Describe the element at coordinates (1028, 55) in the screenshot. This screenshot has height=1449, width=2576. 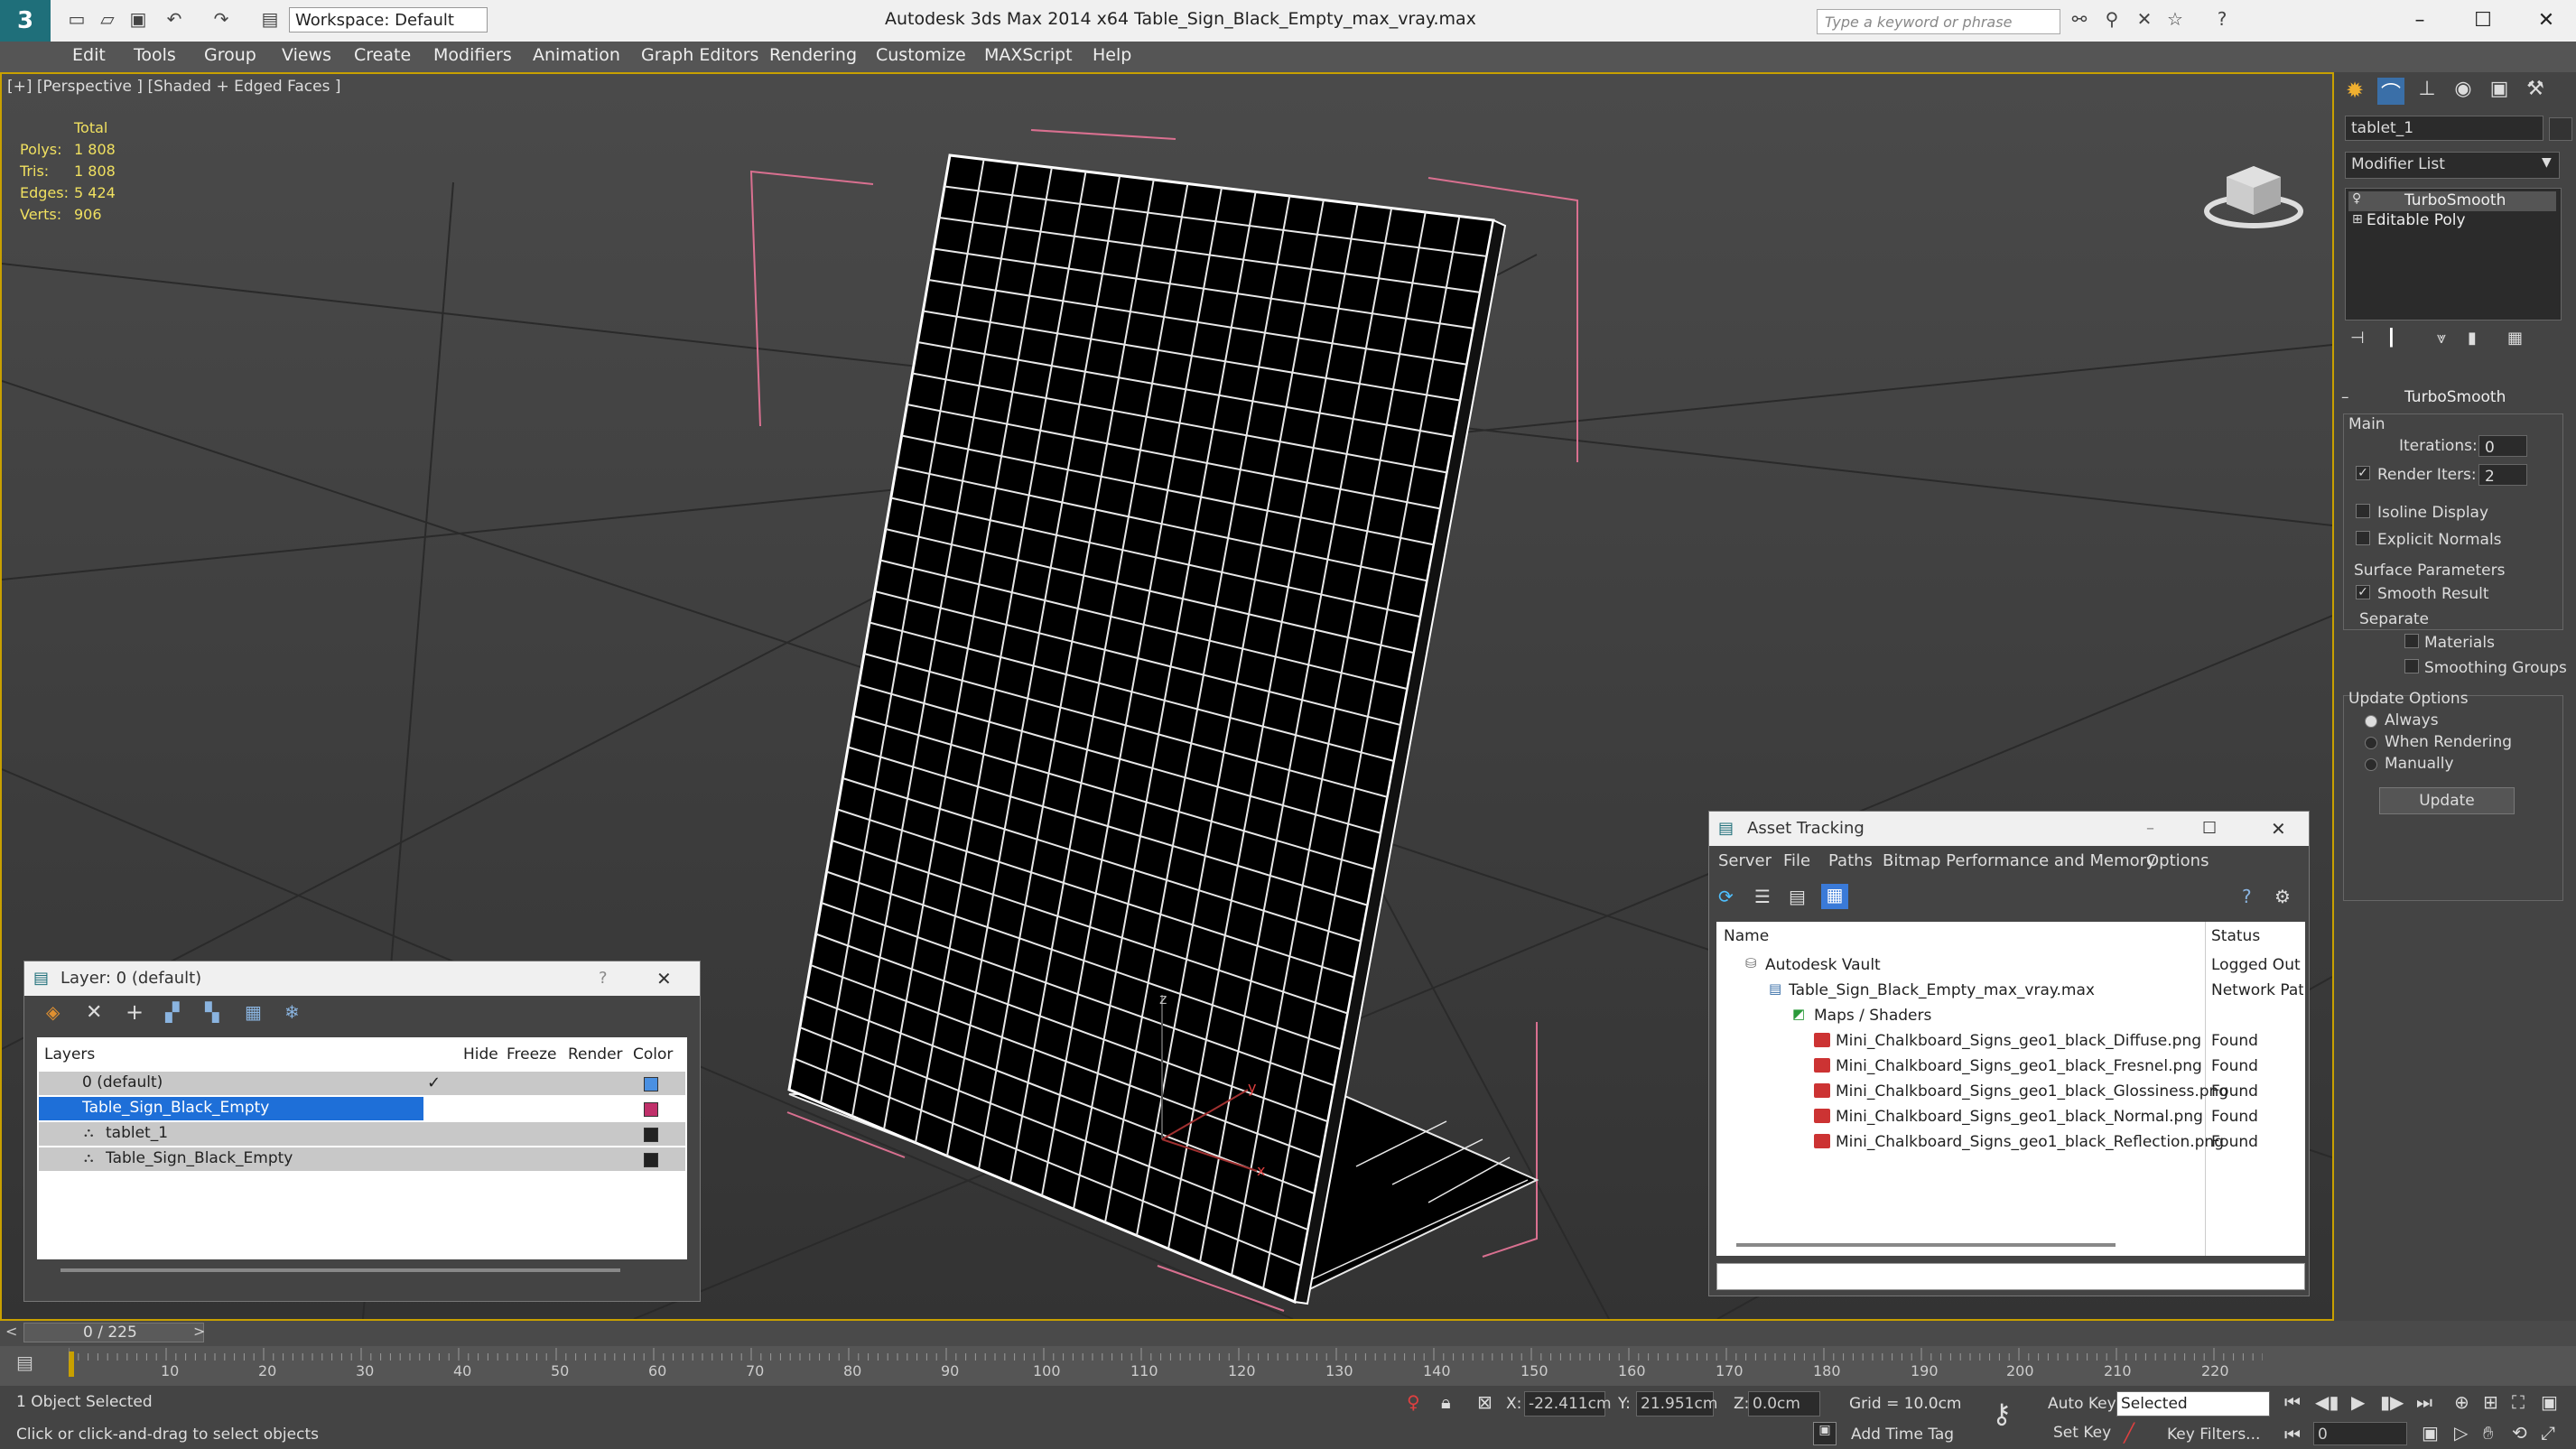
I see `menu-maxscript: MAXScript` at that location.